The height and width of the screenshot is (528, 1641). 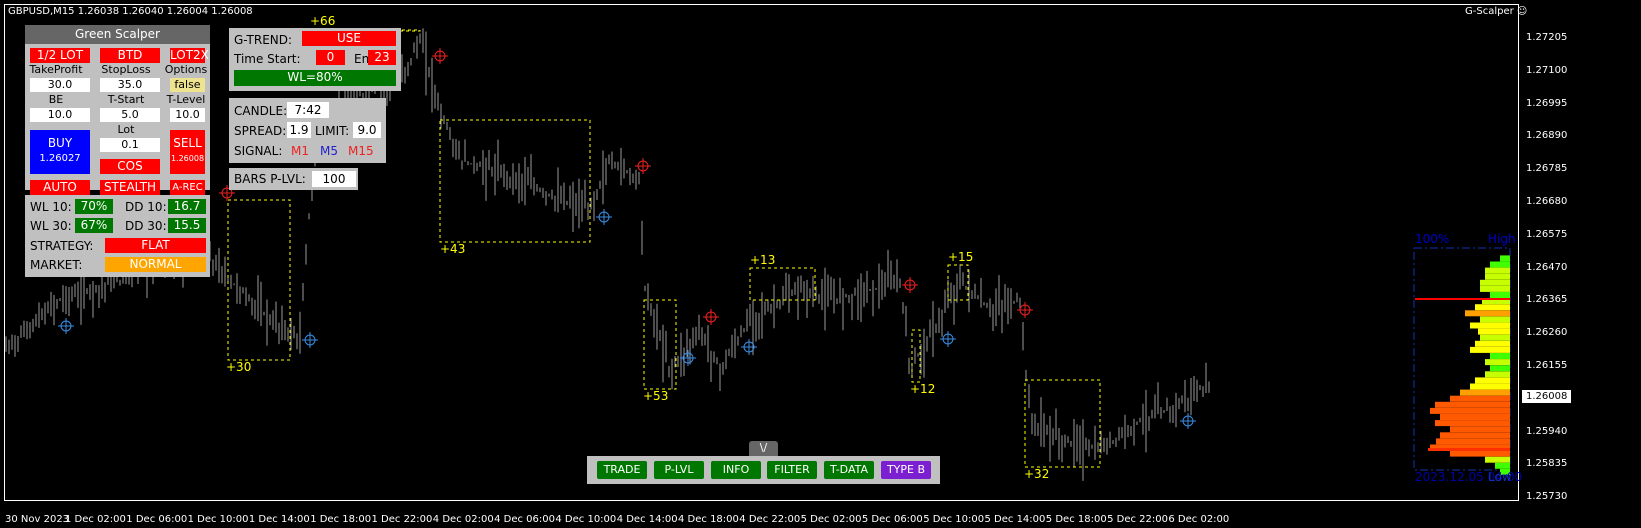 What do you see at coordinates (60, 115) in the screenshot?
I see `be-input: 10.0` at bounding box center [60, 115].